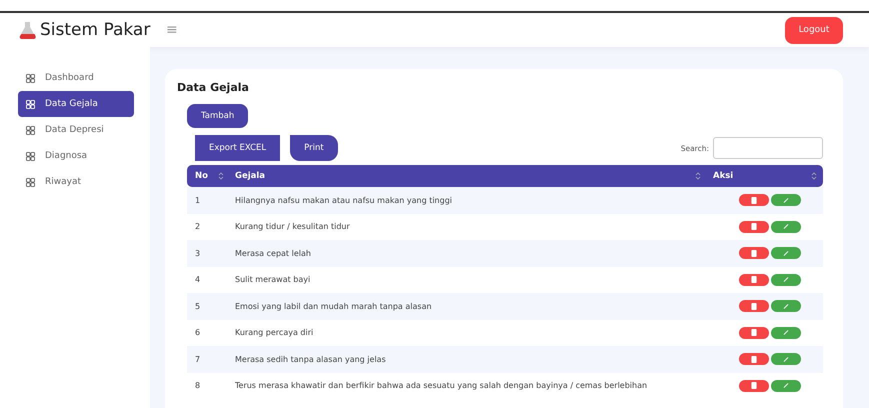  What do you see at coordinates (197, 253) in the screenshot?
I see `table-cell: 3` at bounding box center [197, 253].